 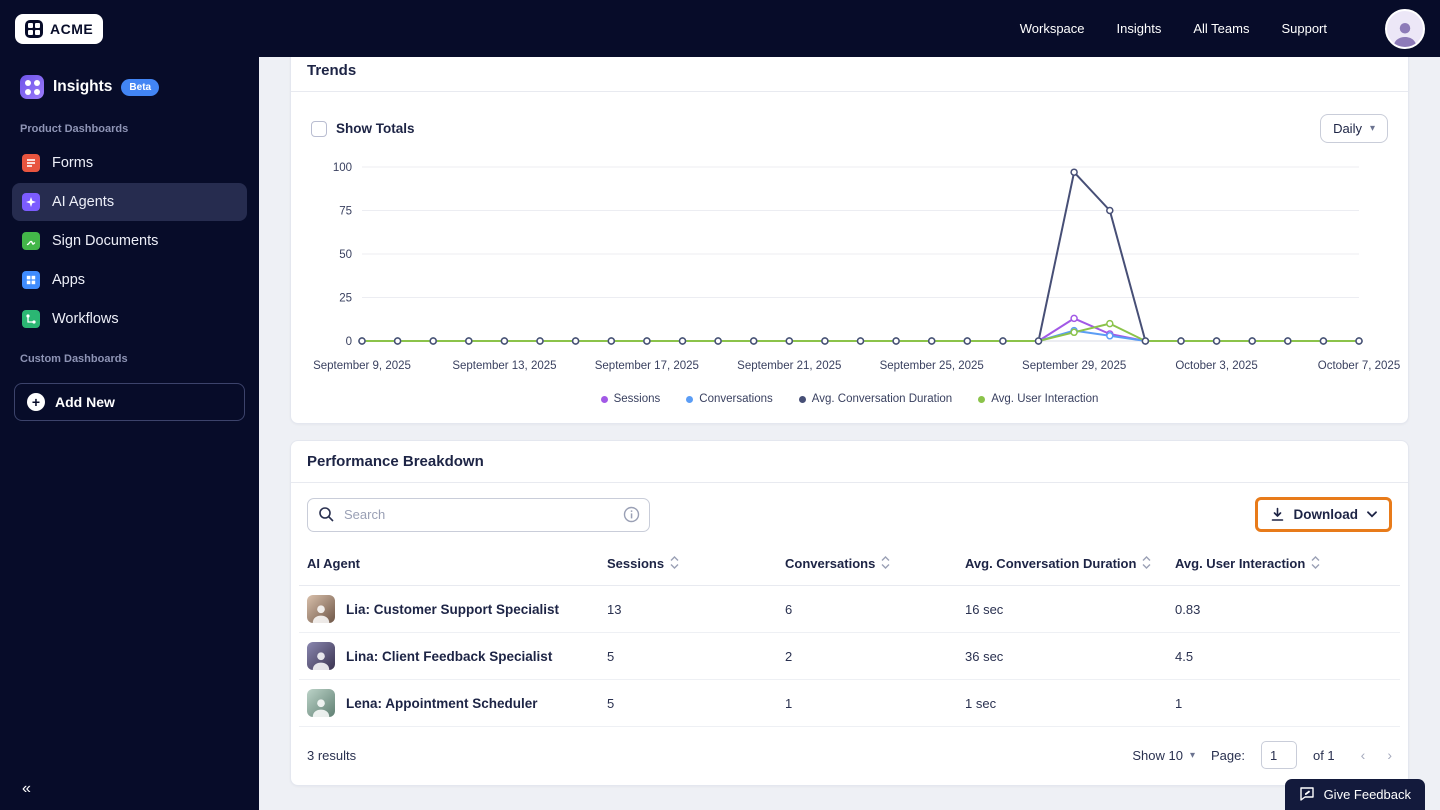 What do you see at coordinates (631, 514) in the screenshot?
I see `info-icon` at bounding box center [631, 514].